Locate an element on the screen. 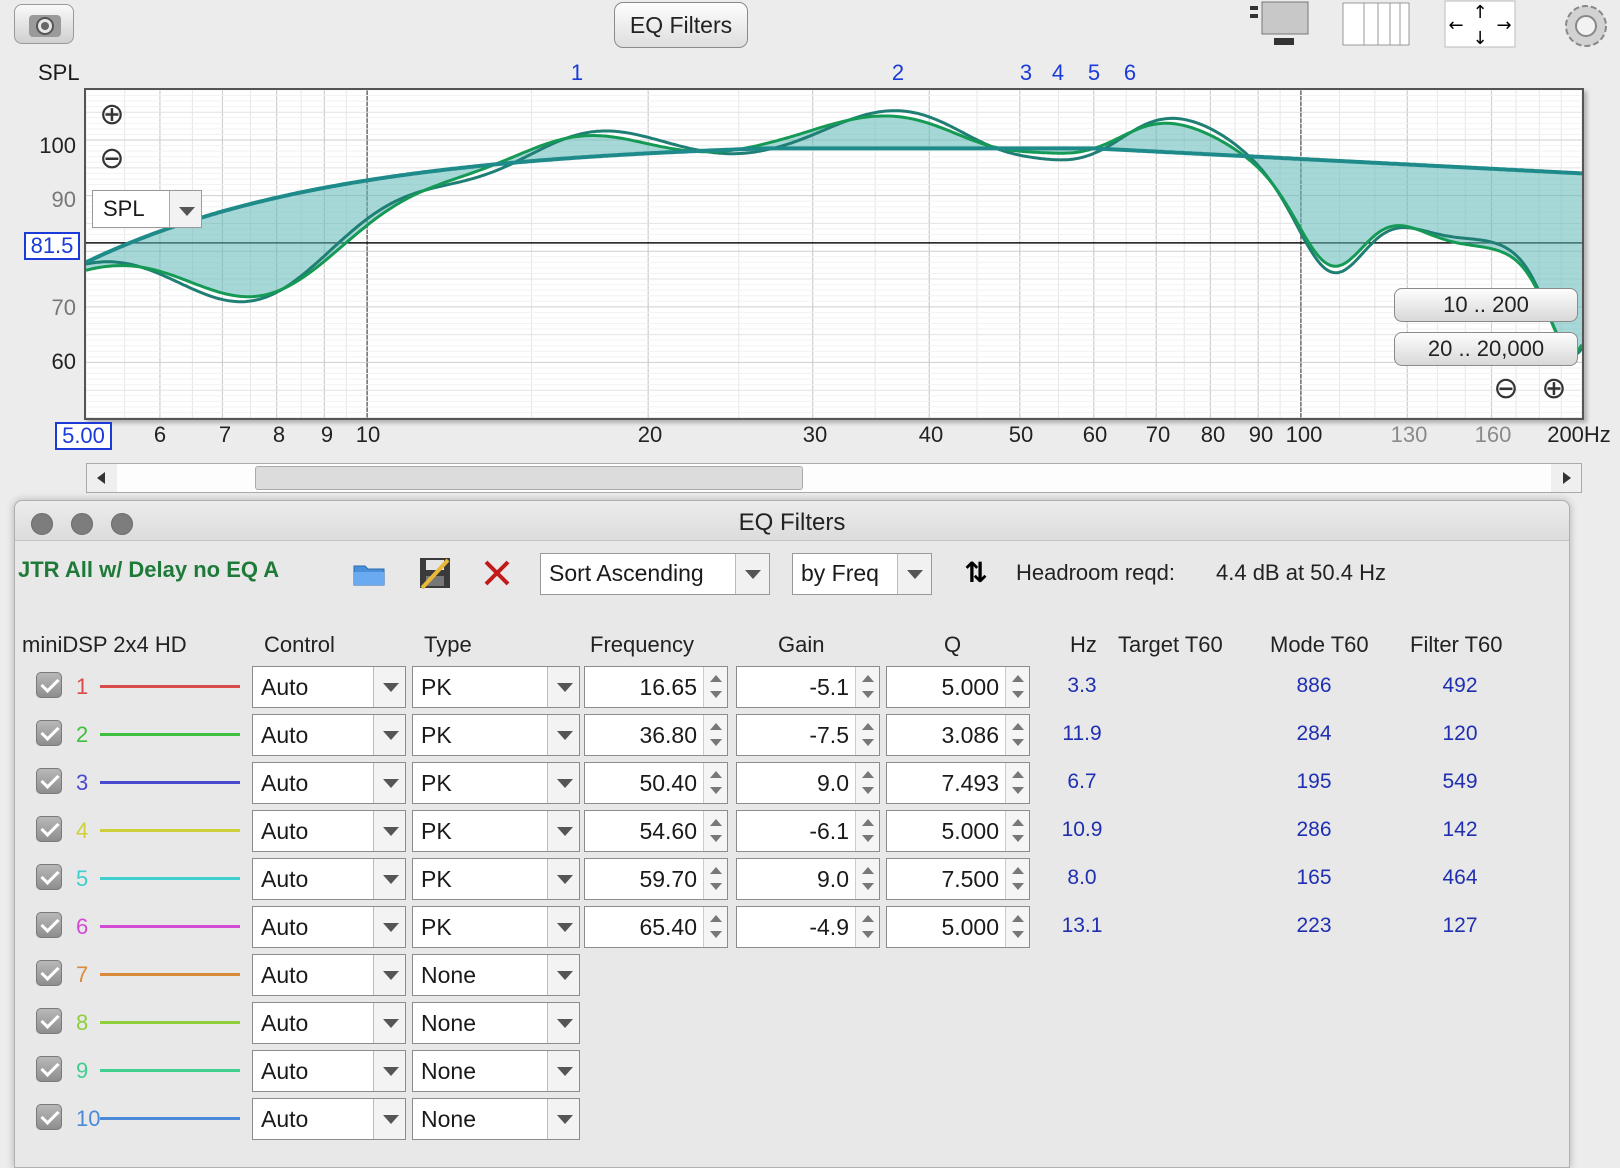 The width and height of the screenshot is (1620, 1168). pan-arrows-icon: ↑ ↓ ← → is located at coordinates (1480, 24).